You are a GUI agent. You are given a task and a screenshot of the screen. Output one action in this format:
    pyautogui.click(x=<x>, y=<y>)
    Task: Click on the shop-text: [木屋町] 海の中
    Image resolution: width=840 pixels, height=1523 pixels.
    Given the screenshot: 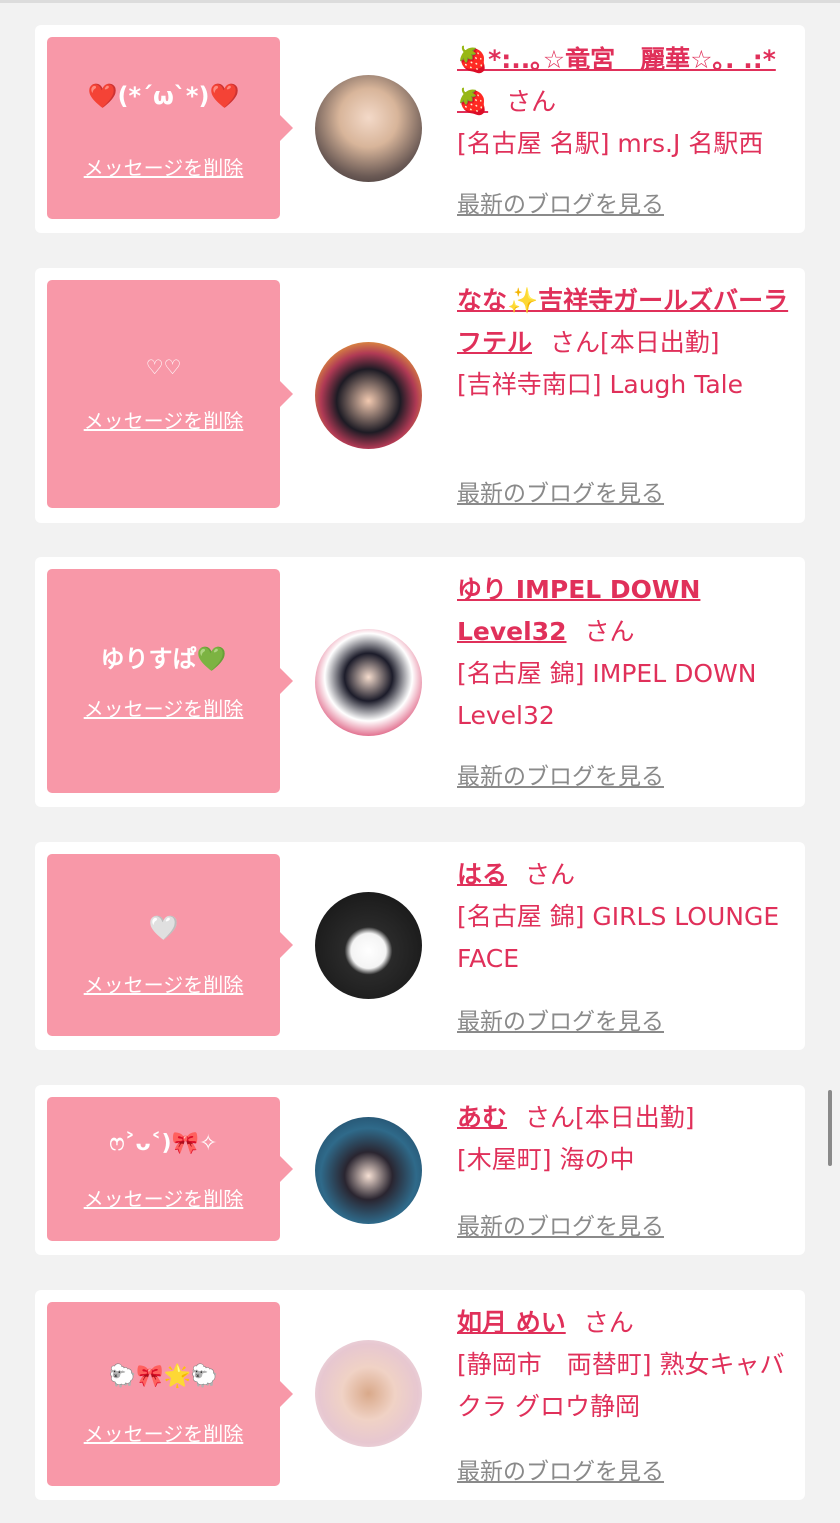 What is the action you would take?
    pyautogui.click(x=546, y=1159)
    